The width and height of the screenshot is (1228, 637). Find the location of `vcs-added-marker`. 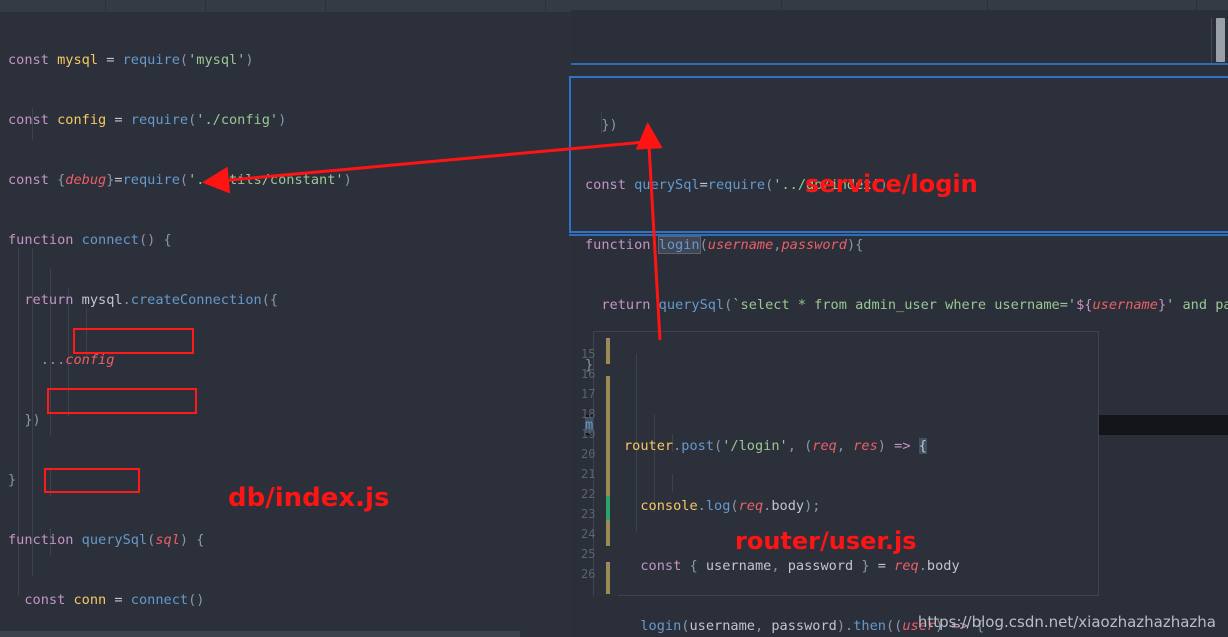

vcs-added-marker is located at coordinates (608, 508).